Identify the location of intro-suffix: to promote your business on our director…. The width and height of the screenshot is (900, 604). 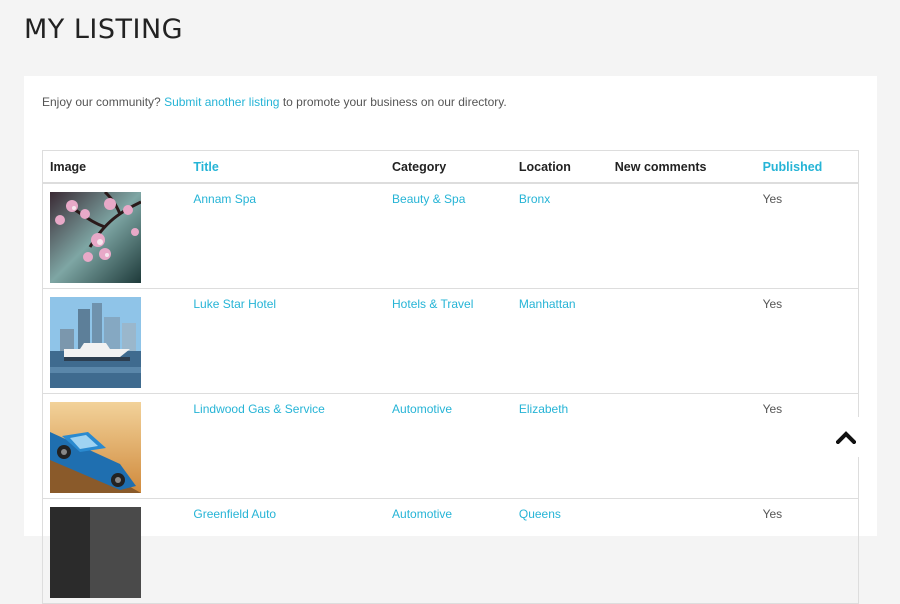
(394, 102).